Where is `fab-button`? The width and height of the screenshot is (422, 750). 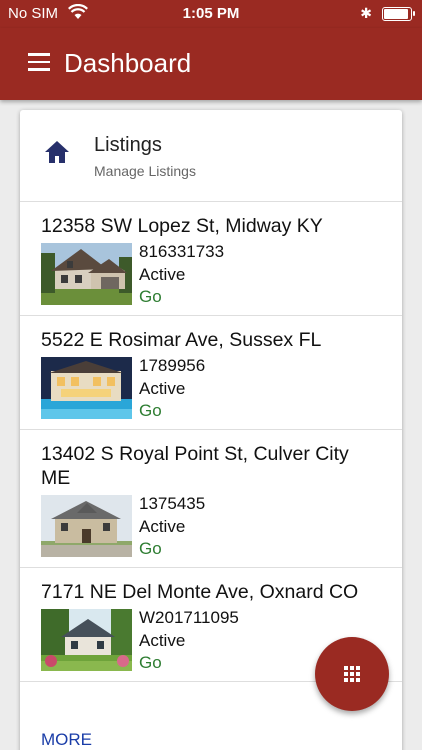 fab-button is located at coordinates (352, 674).